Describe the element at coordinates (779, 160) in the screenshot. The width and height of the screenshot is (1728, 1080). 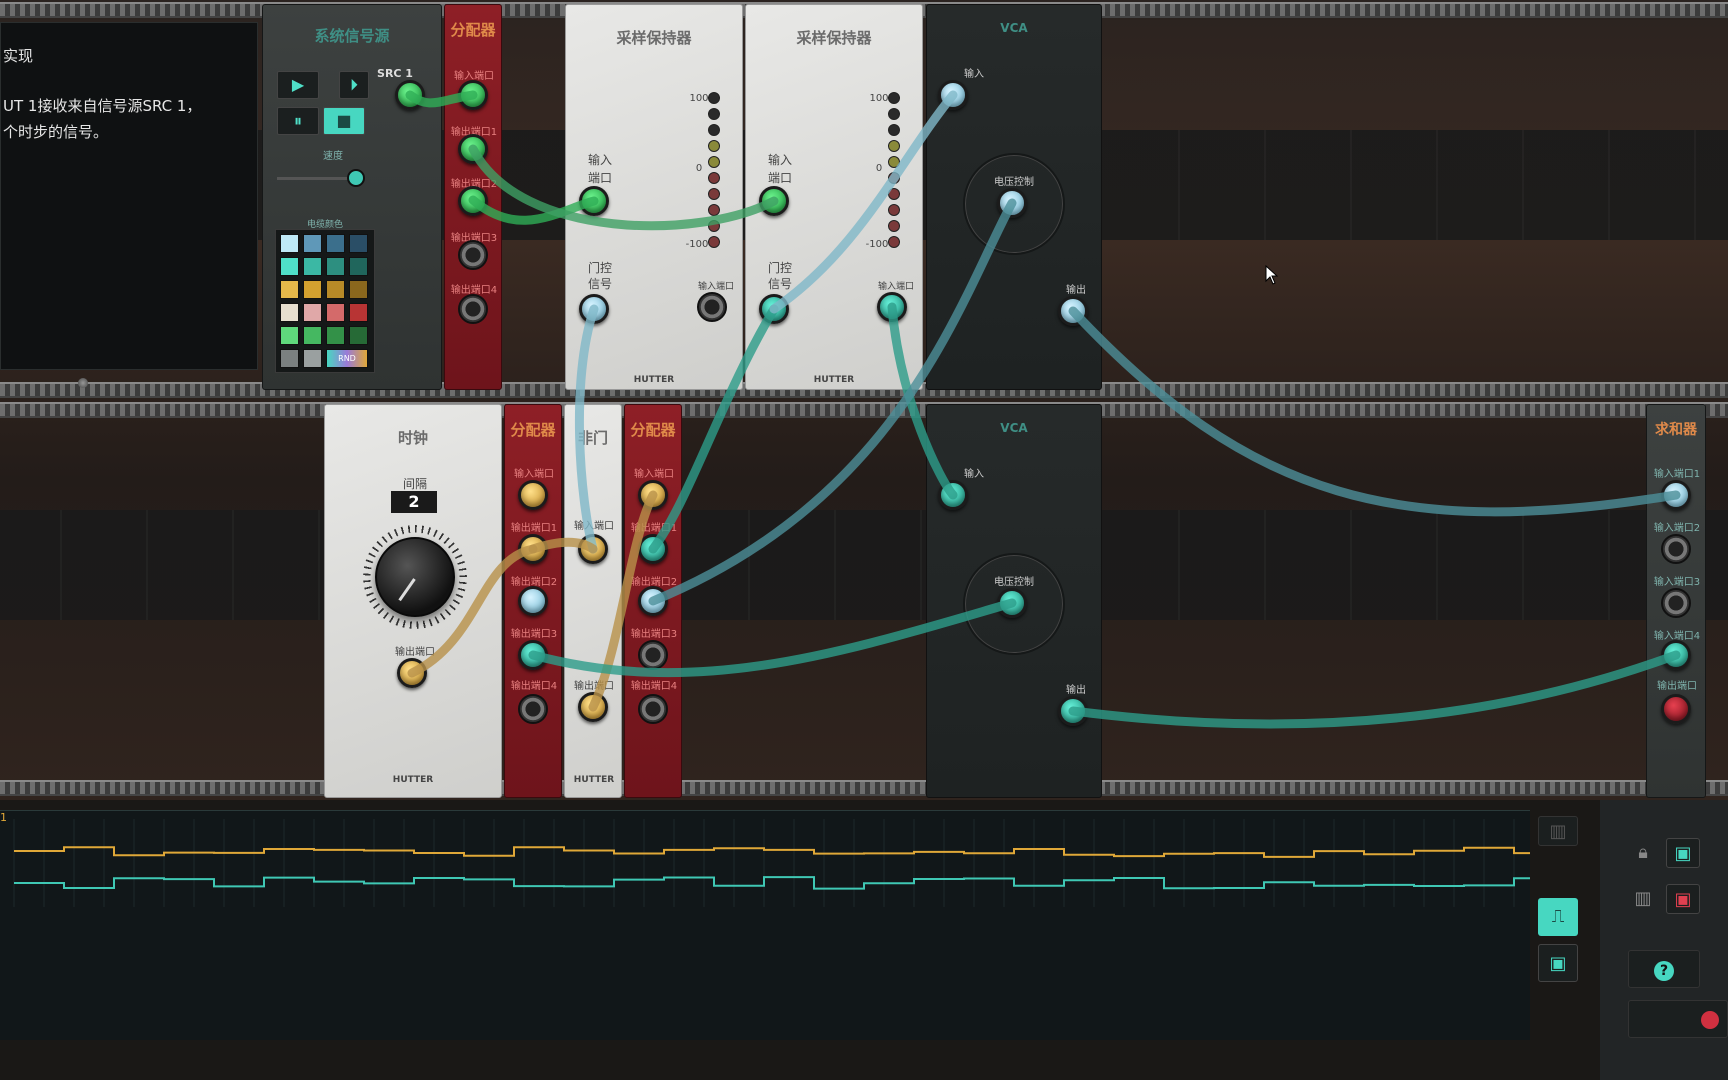
I see `sh-in-label-1: 输入` at that location.